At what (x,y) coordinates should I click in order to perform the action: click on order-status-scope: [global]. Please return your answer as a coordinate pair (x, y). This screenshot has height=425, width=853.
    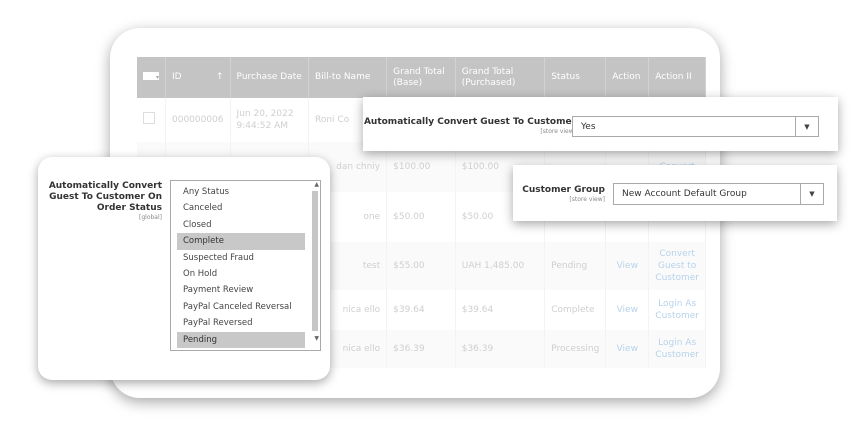
    Looking at the image, I should click on (150, 217).